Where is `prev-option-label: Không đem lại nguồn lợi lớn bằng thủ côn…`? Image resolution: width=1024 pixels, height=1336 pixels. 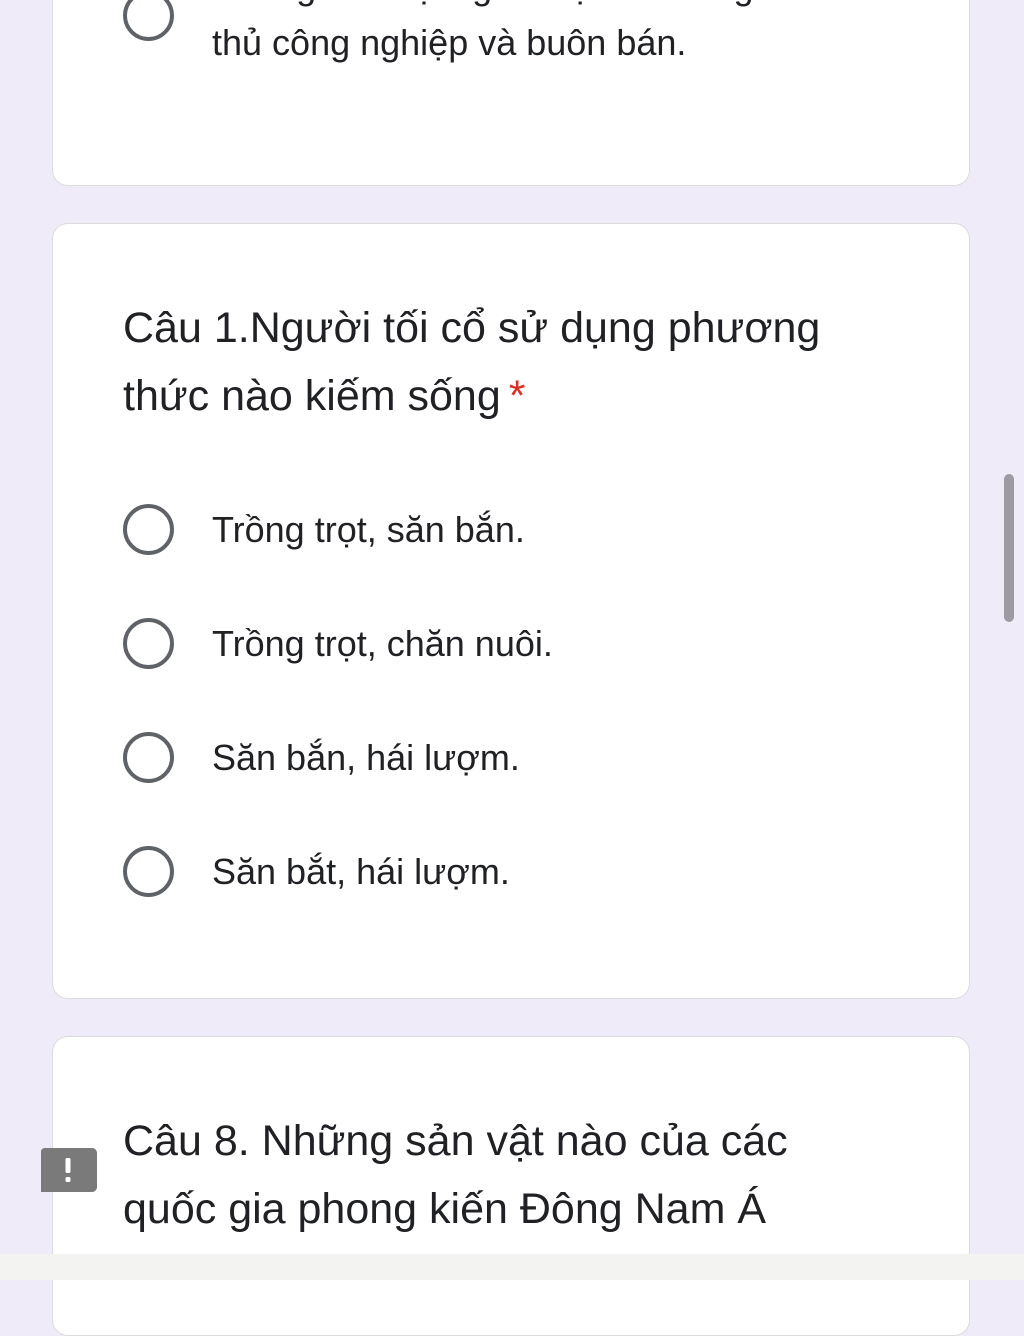
prev-option-label: Không đem lại nguồn lợi lớn bằng thủ côn… is located at coordinates (483, 31).